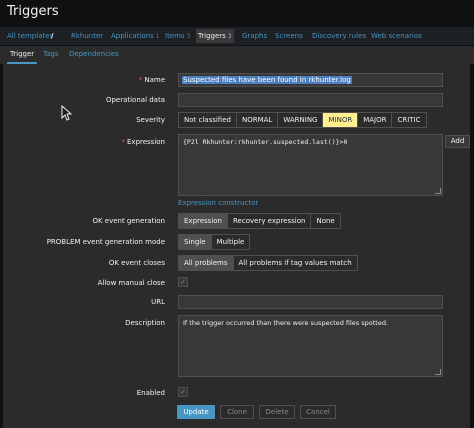 The image size is (474, 428). I want to click on allow-manual-close-label: Allow manual close, so click(131, 283).